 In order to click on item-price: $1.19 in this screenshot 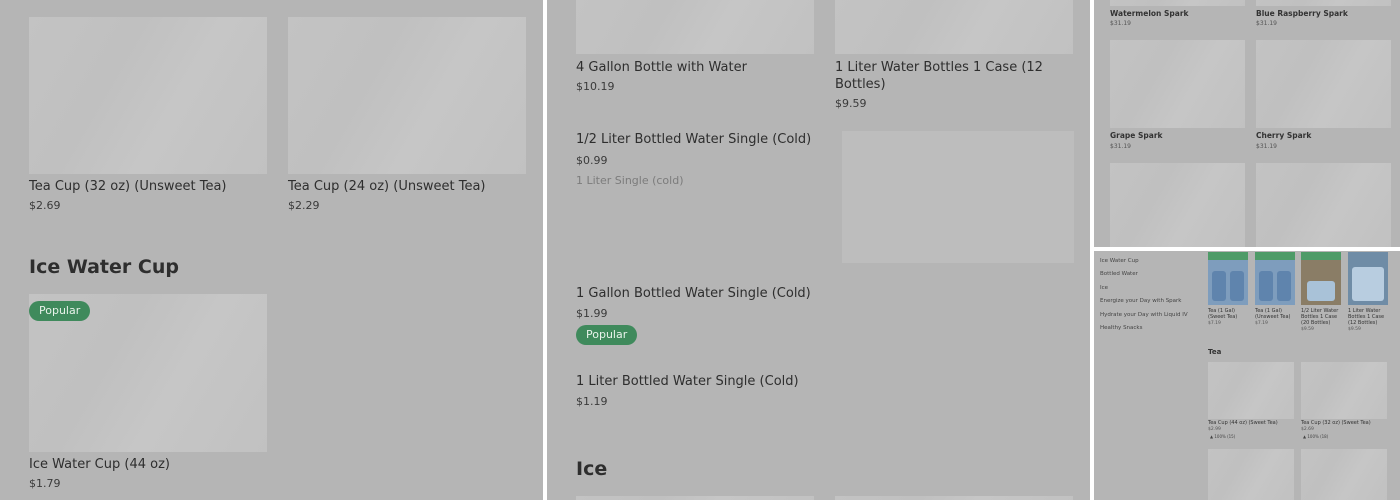, I will do `click(592, 401)`.